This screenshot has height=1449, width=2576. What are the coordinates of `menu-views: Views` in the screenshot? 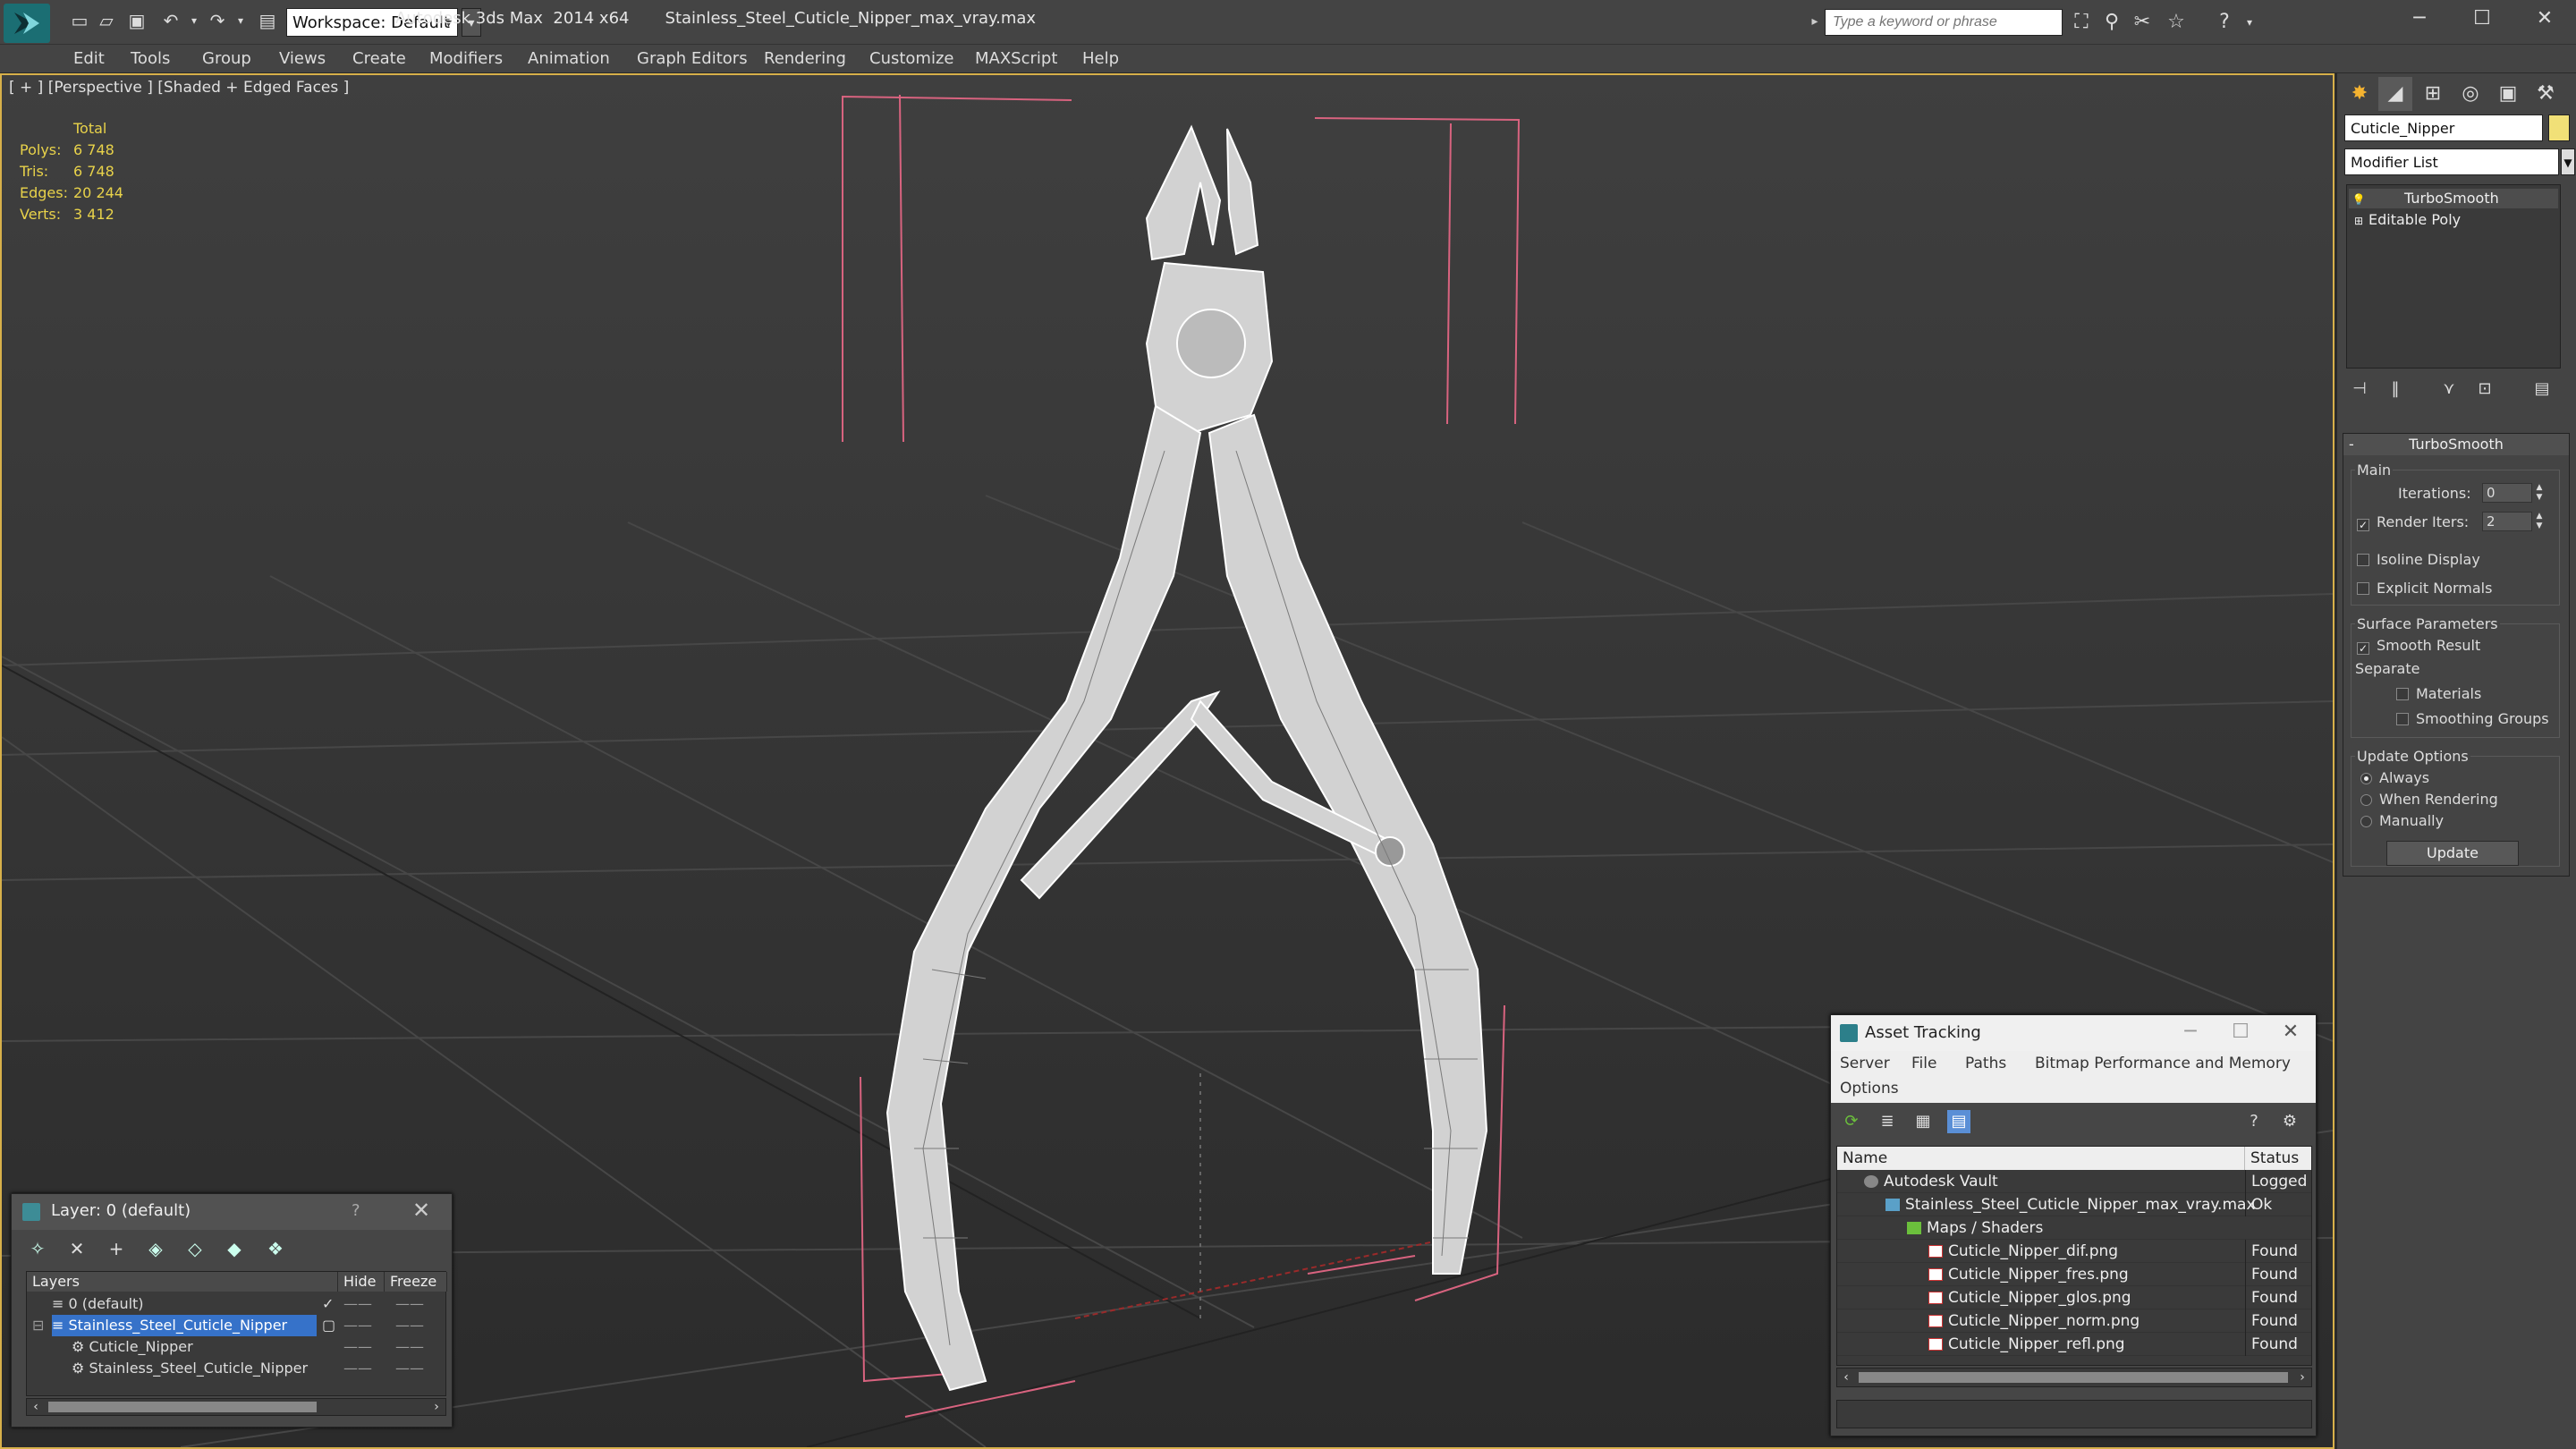 It's located at (302, 59).